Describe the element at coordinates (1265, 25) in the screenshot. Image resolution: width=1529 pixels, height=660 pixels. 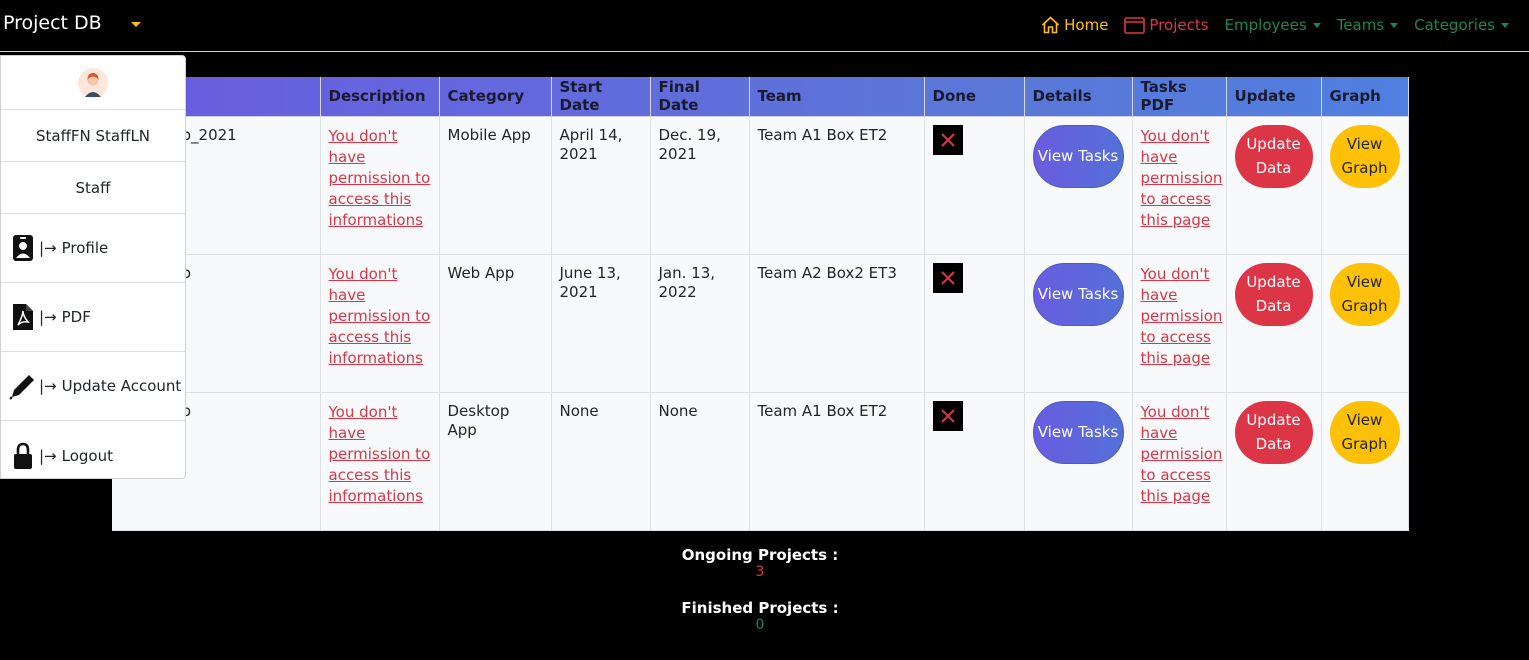
I see `nav-employees-label: Employees` at that location.